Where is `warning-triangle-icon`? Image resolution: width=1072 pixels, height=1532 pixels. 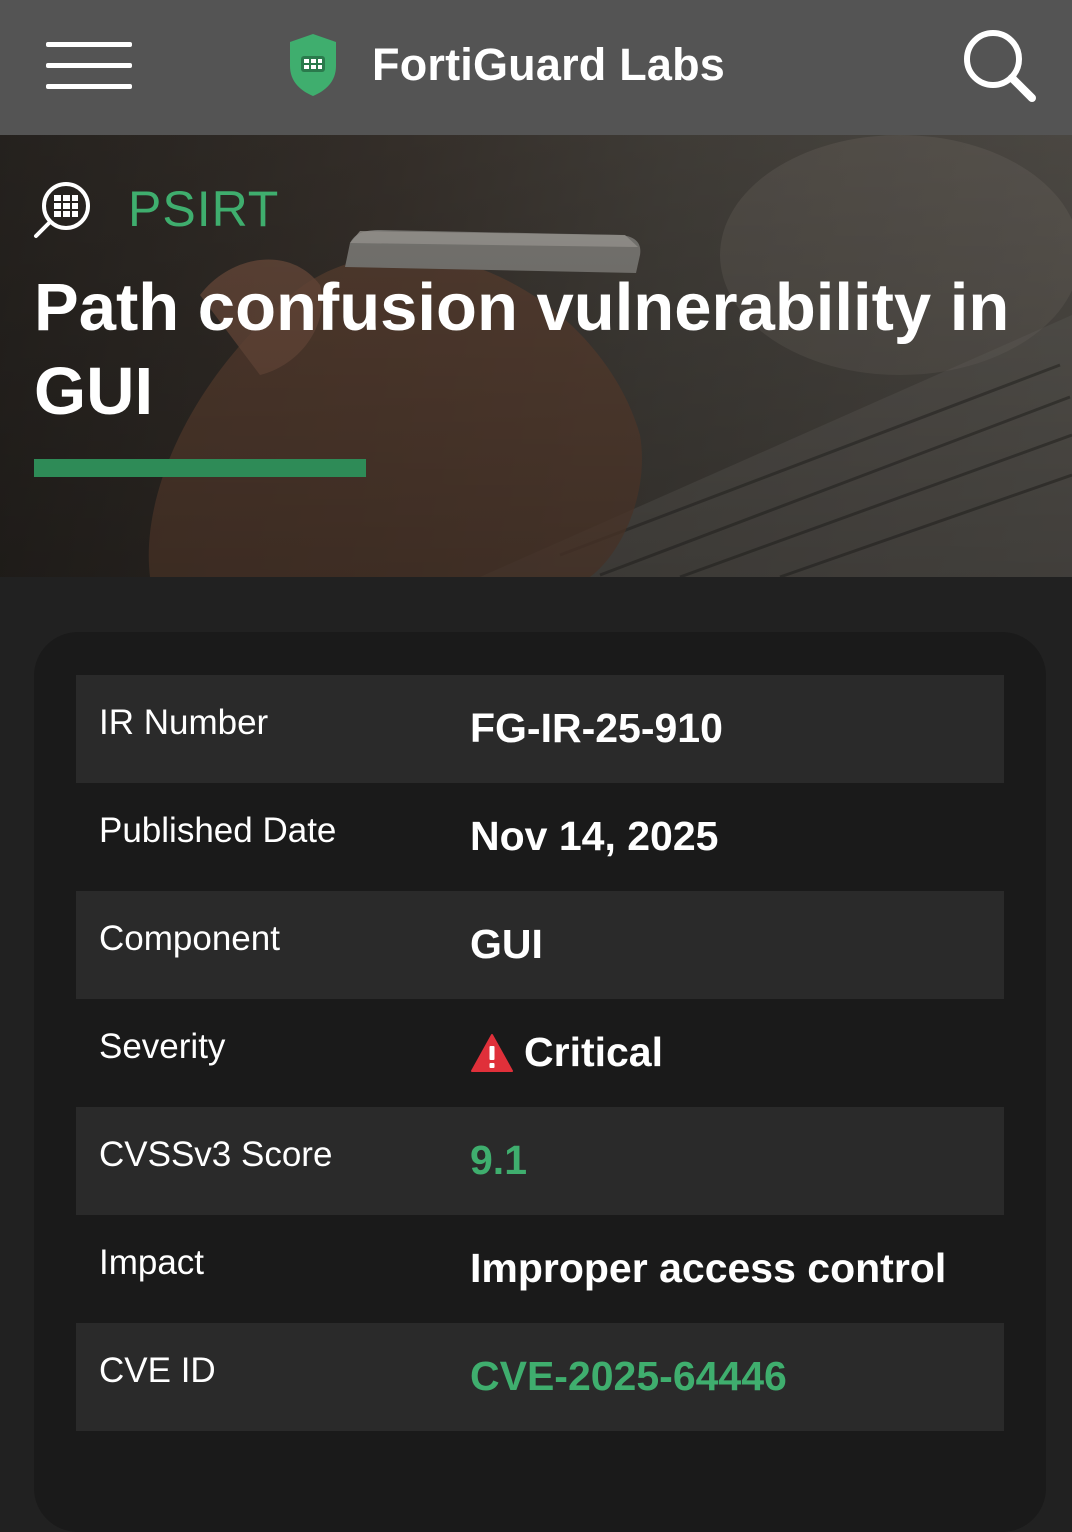
warning-triangle-icon is located at coordinates (492, 1052).